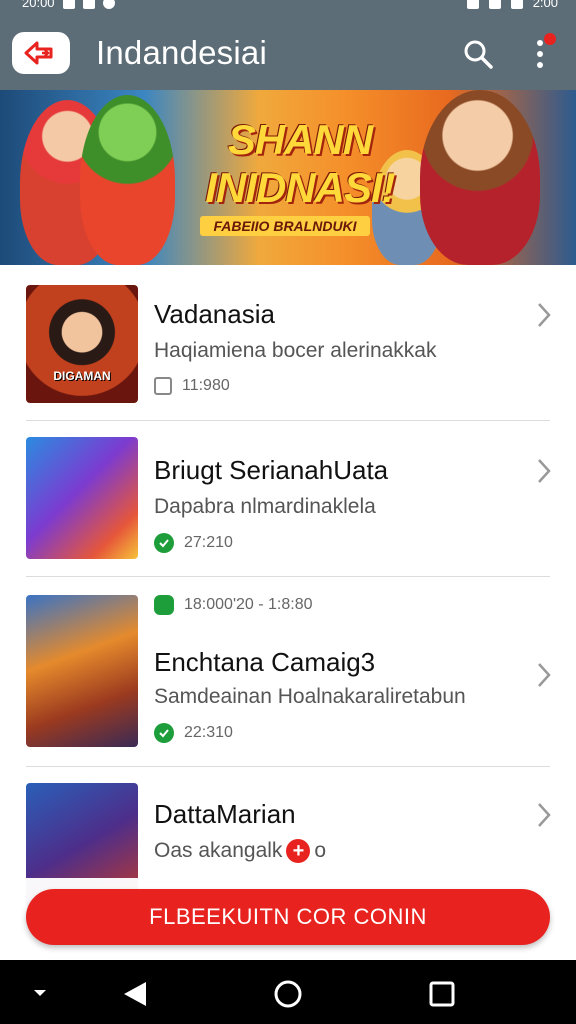 The height and width of the screenshot is (1024, 576). What do you see at coordinates (182, 52) in the screenshot?
I see `app-title: Indandesiai` at bounding box center [182, 52].